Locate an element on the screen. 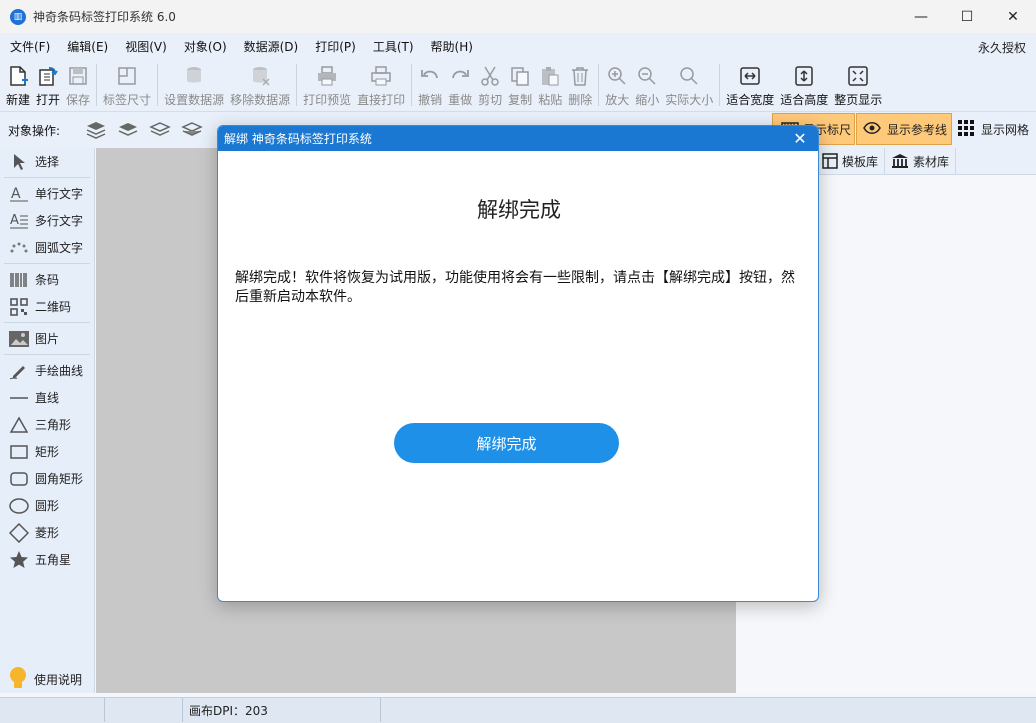 The width and height of the screenshot is (1036, 723). status-bar: 画布DPI：203 is located at coordinates (518, 710).